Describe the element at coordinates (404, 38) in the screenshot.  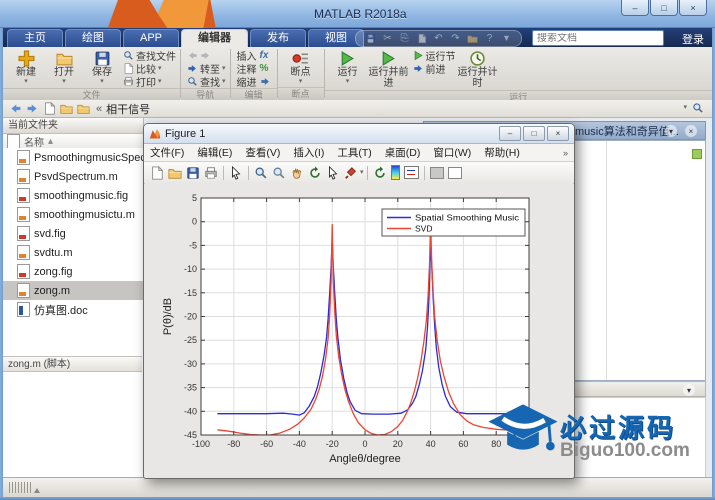
I see `copy-icon: ⎘` at that location.